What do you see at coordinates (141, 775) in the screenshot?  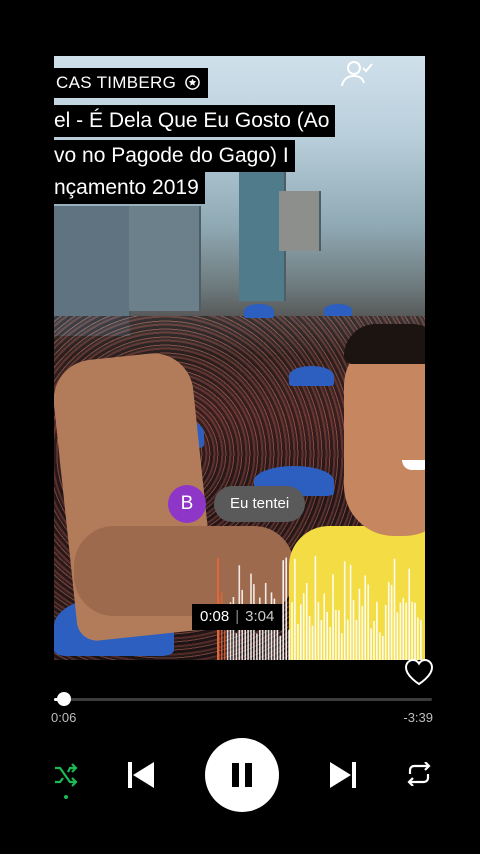 I see `previous-track-icon` at bounding box center [141, 775].